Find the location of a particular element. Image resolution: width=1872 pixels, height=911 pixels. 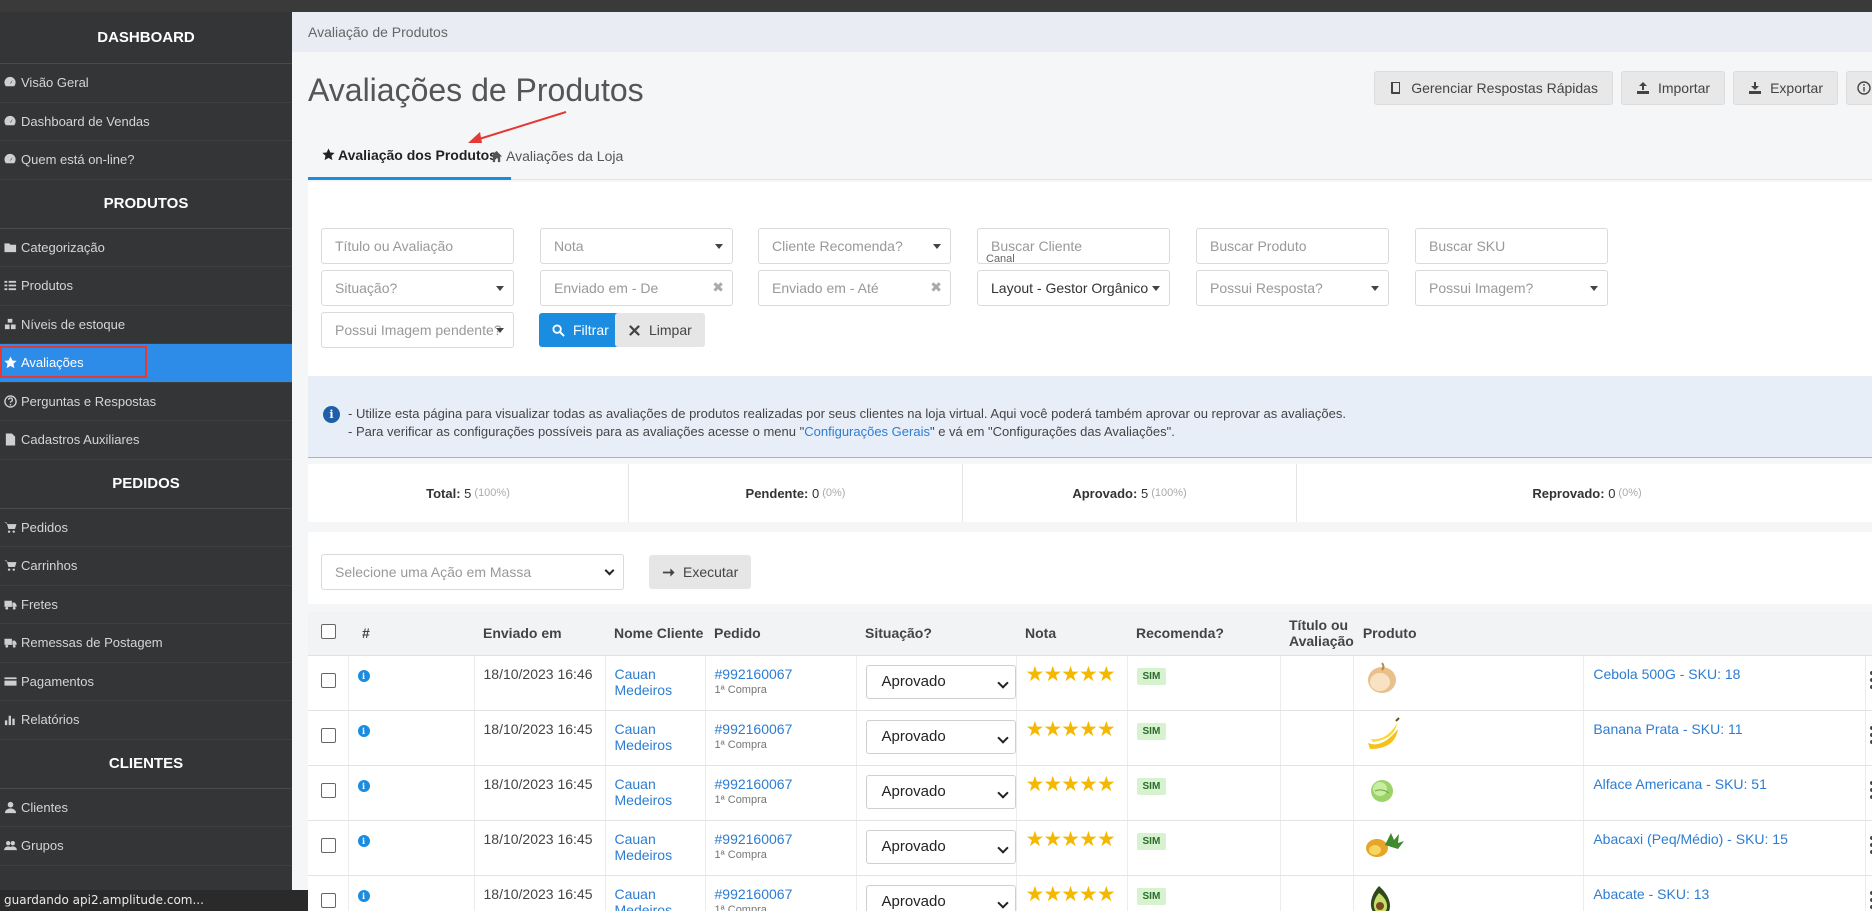

select-all-checkbox is located at coordinates (328, 632).